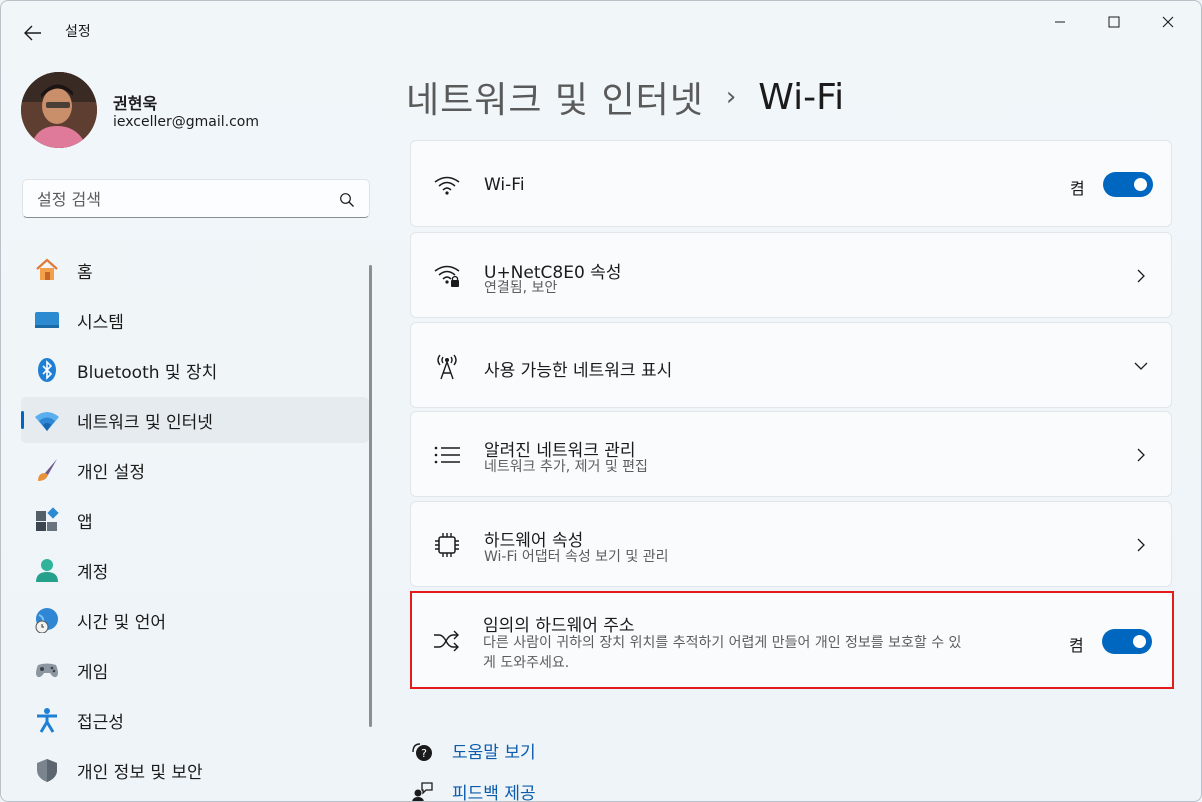 This screenshot has height=802, width=1202. Describe the element at coordinates (555, 97) in the screenshot. I see `breadcrumb-parent: 네트워크 및 인터넷` at that location.